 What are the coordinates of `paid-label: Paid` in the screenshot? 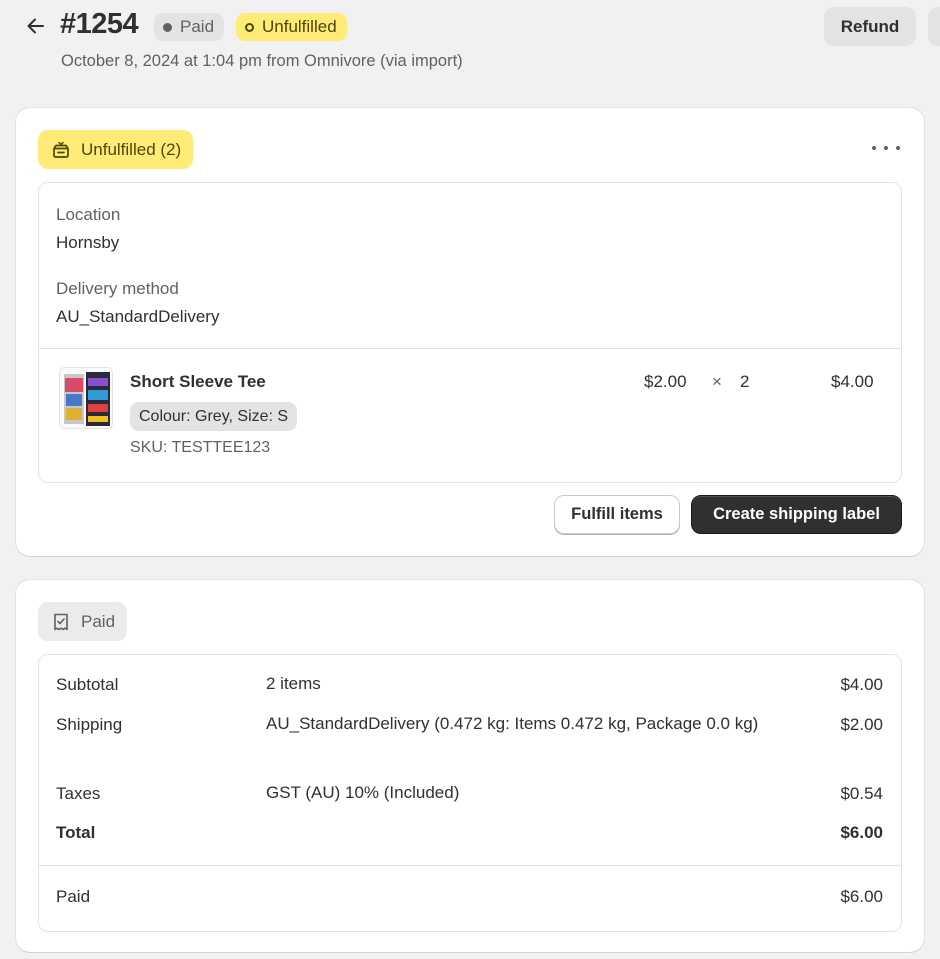 It's located at (73, 896).